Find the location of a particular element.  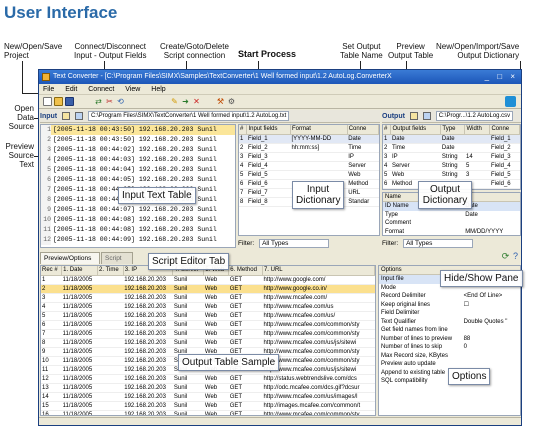

process-settings-icon: ⚙ is located at coordinates (231, 101).